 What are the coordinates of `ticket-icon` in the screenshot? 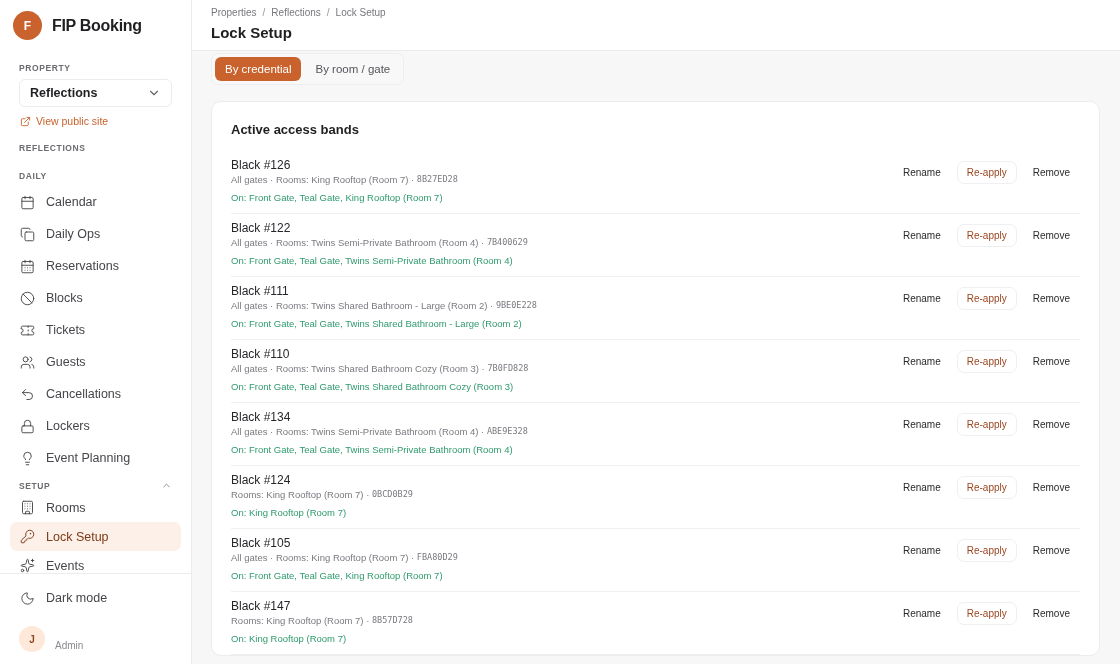 It's located at (27, 330).